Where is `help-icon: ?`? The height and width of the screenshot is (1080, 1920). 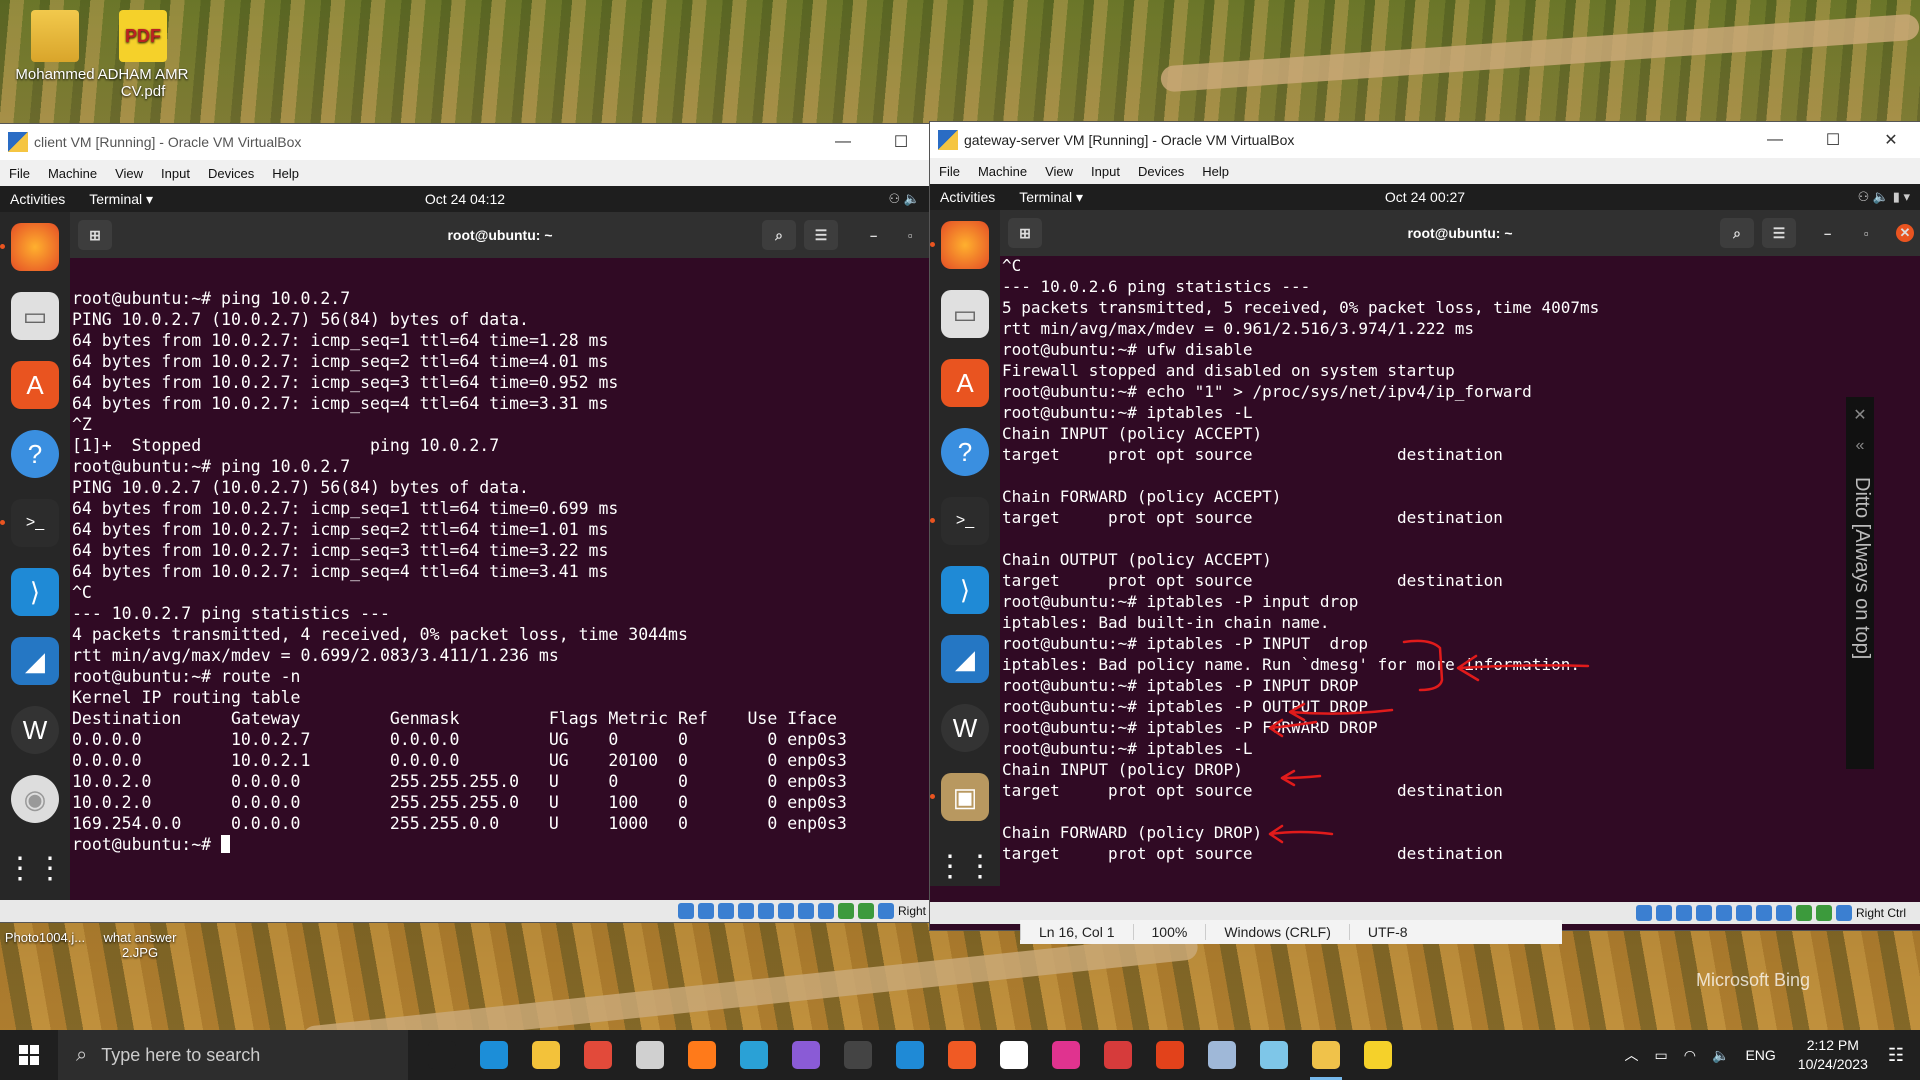 help-icon: ? is located at coordinates (35, 454).